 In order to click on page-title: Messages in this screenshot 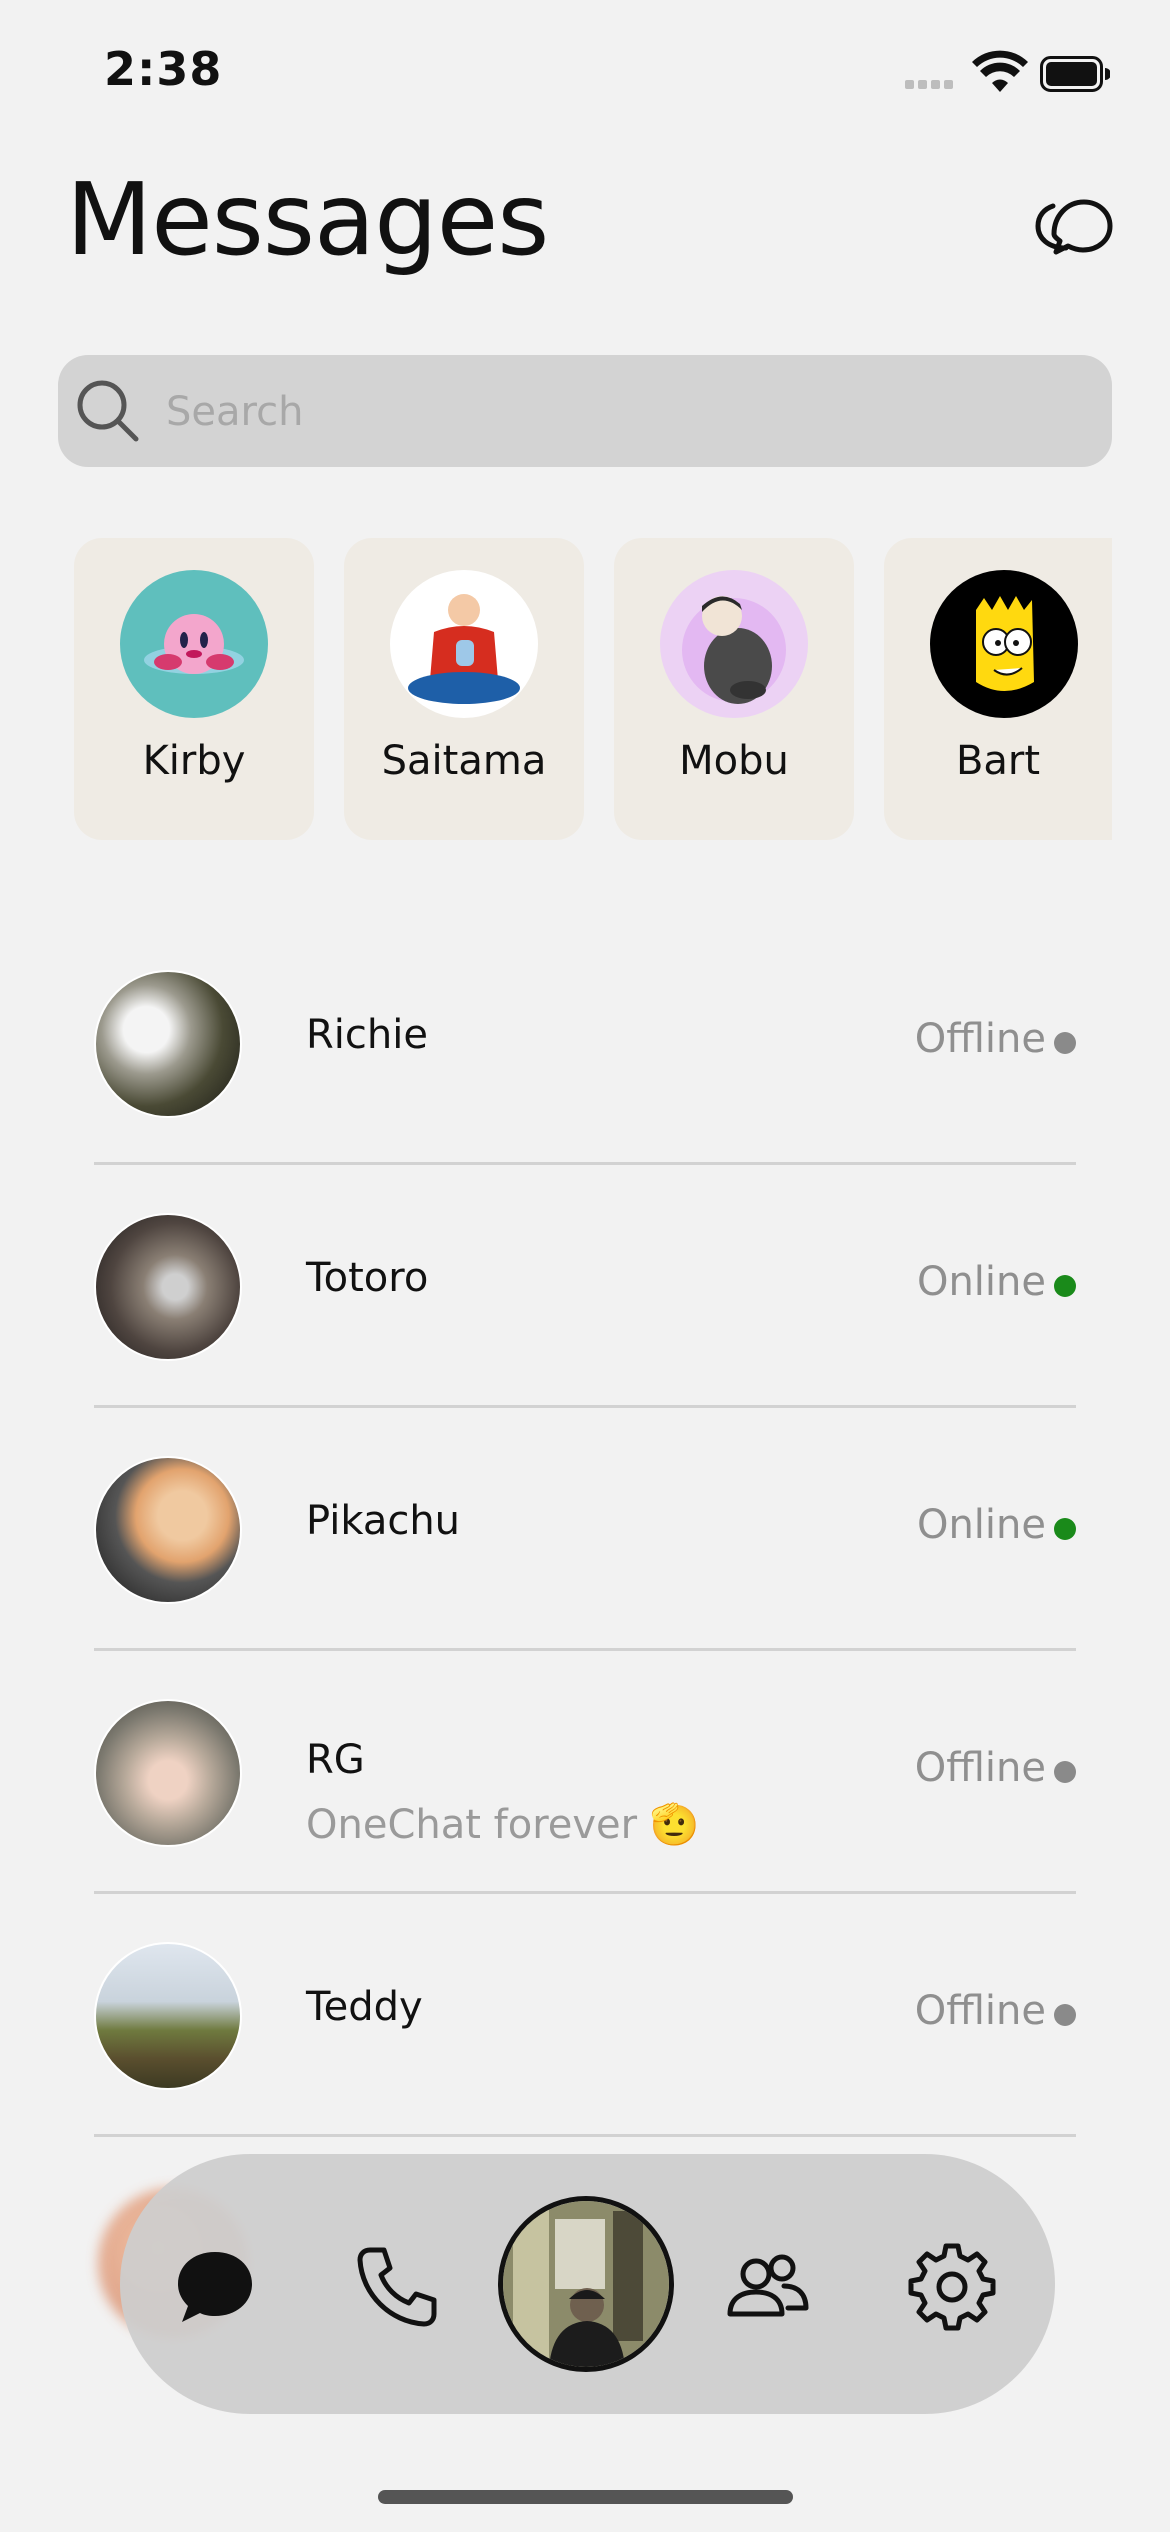, I will do `click(307, 219)`.